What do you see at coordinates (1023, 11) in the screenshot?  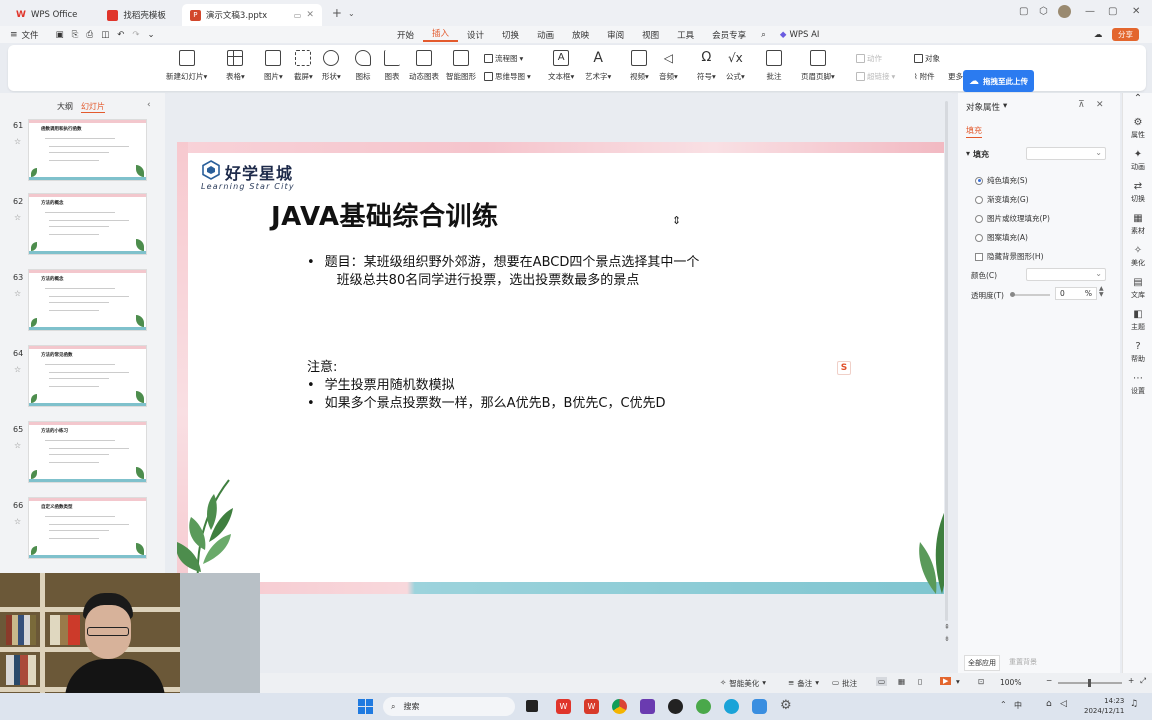 I see `layout-icon: ▢` at bounding box center [1023, 11].